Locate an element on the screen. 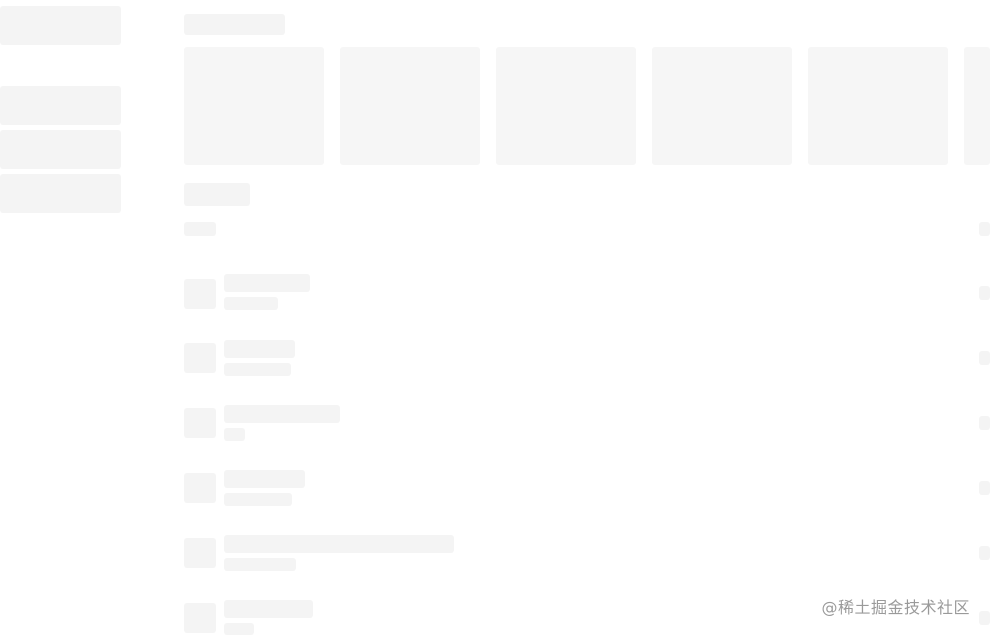 The image size is (990, 635). section-title-placeholder is located at coordinates (217, 194).